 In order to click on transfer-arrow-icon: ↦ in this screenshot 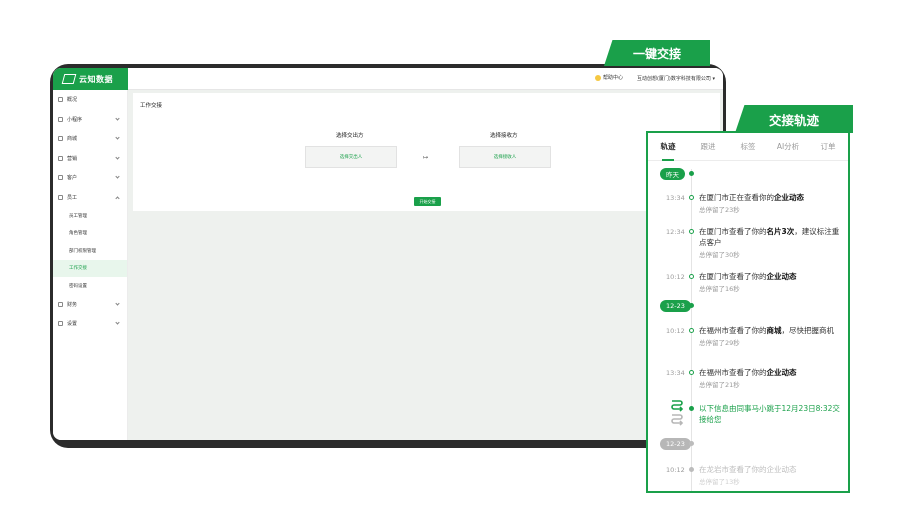, I will do `click(426, 157)`.